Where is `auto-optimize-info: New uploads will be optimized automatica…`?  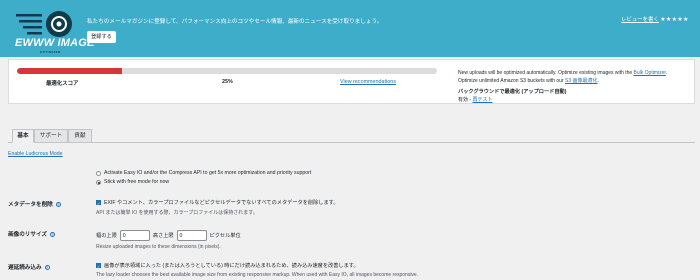 auto-optimize-info: New uploads will be optimized automatica… is located at coordinates (563, 73).